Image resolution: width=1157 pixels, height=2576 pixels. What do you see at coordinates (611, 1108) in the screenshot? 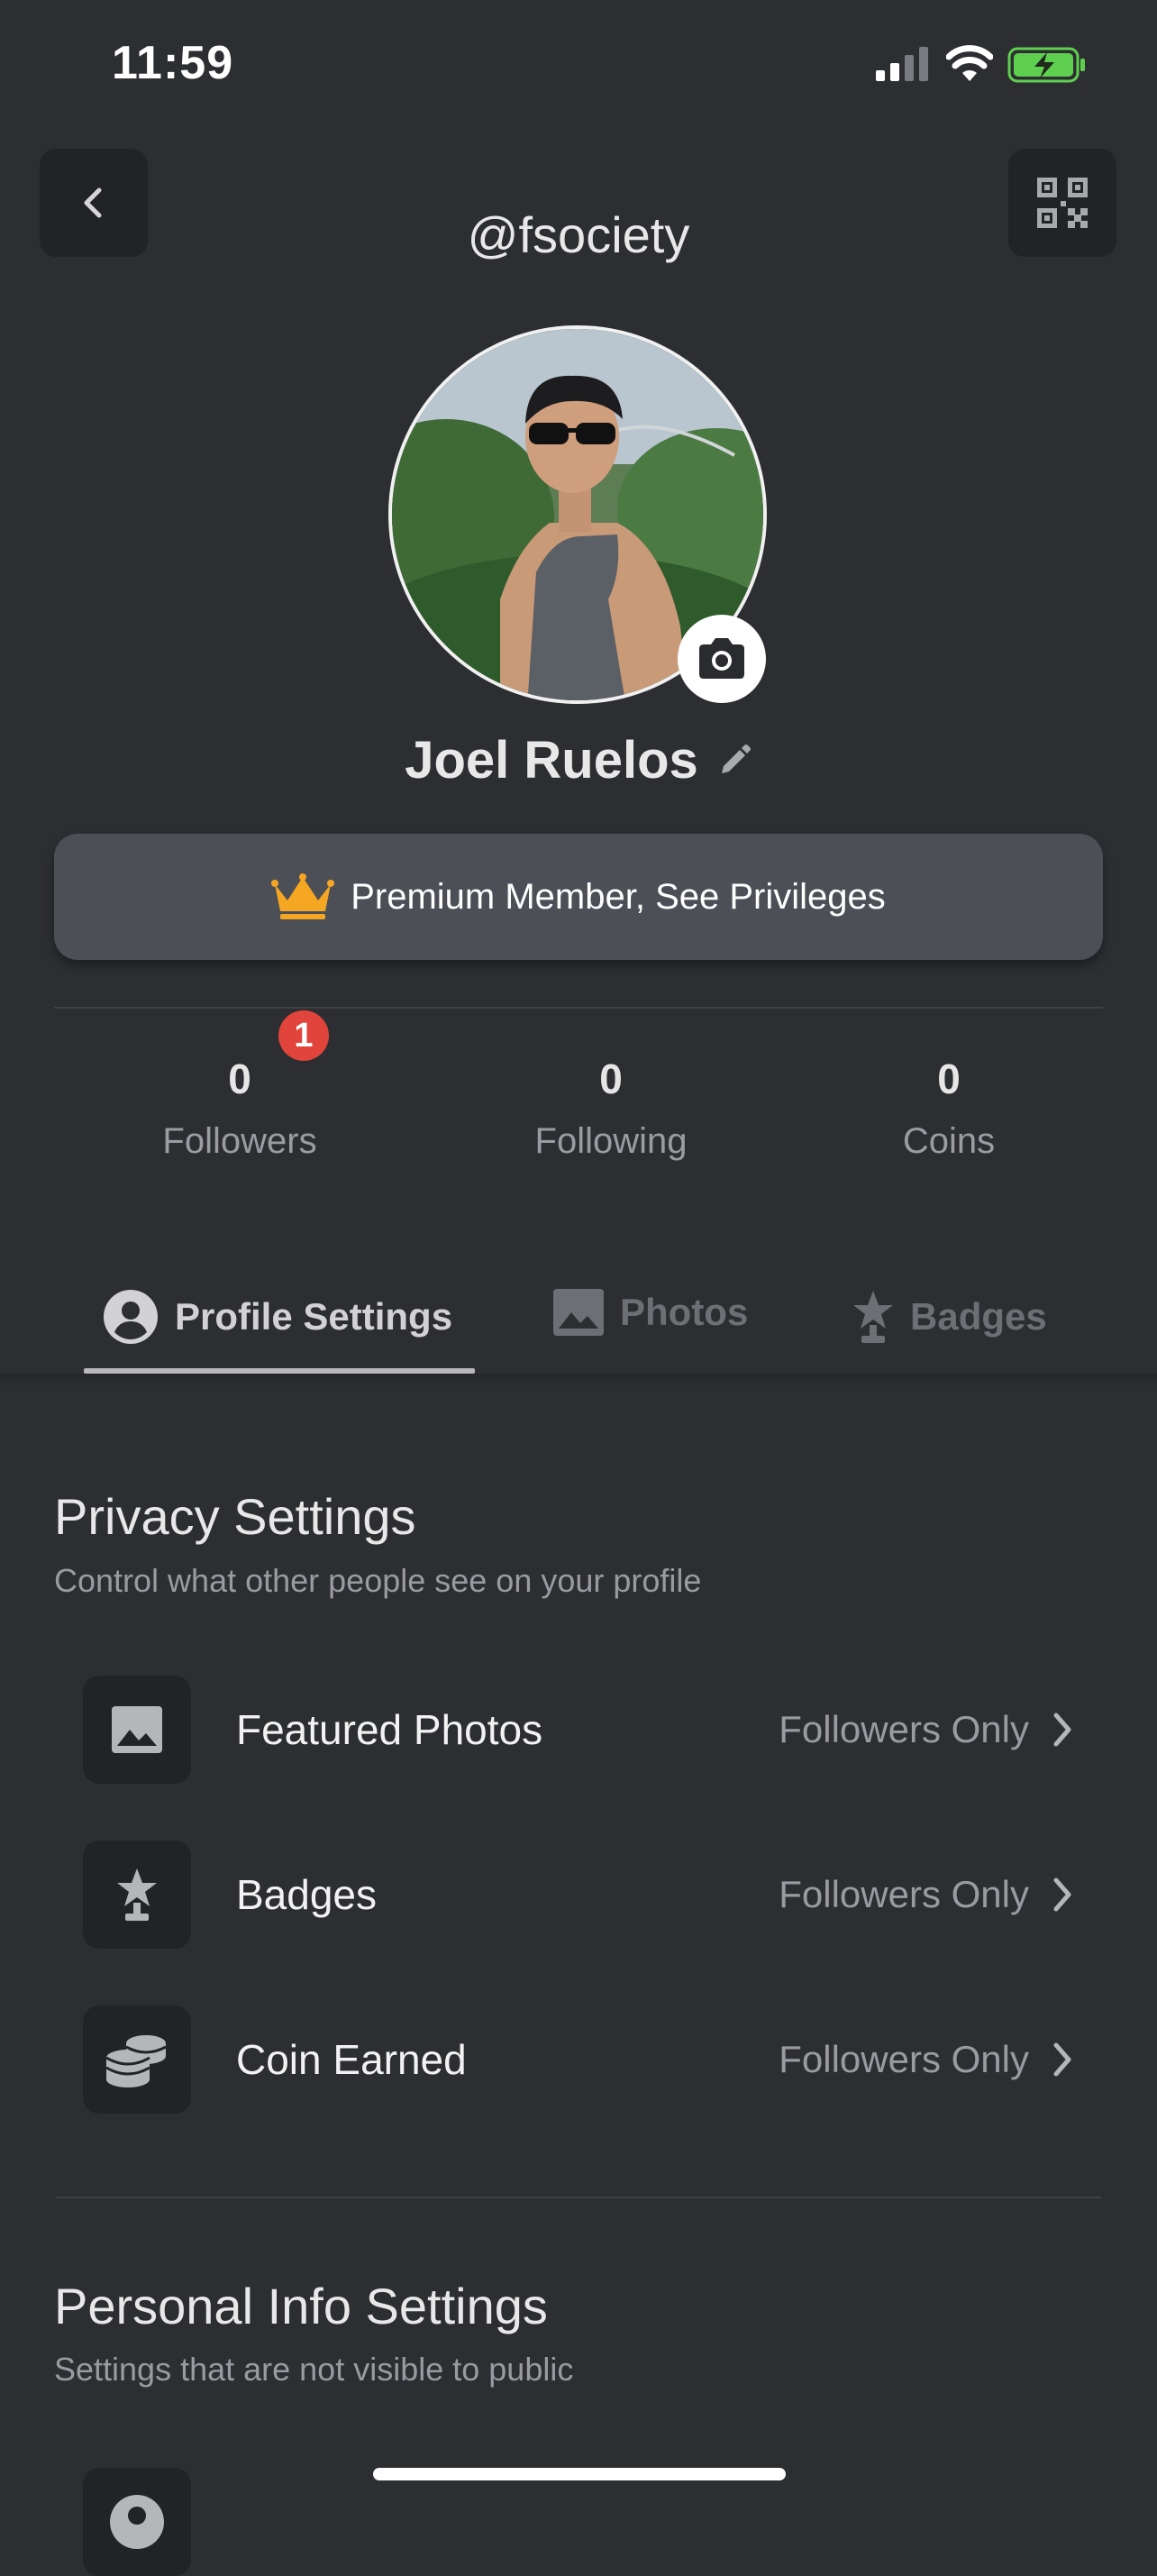
I see `stat-following: 0 Following` at bounding box center [611, 1108].